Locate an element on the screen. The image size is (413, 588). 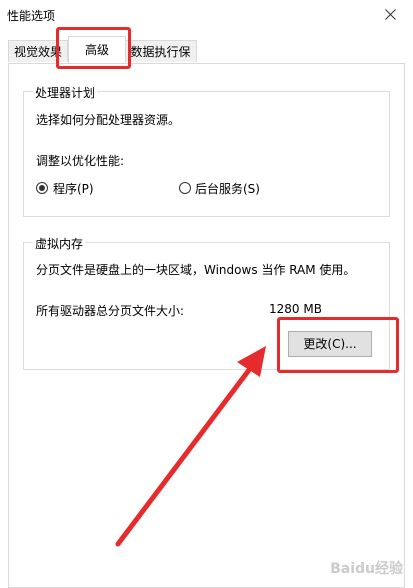
annotation-arrow-shaft is located at coordinates (186, 453).